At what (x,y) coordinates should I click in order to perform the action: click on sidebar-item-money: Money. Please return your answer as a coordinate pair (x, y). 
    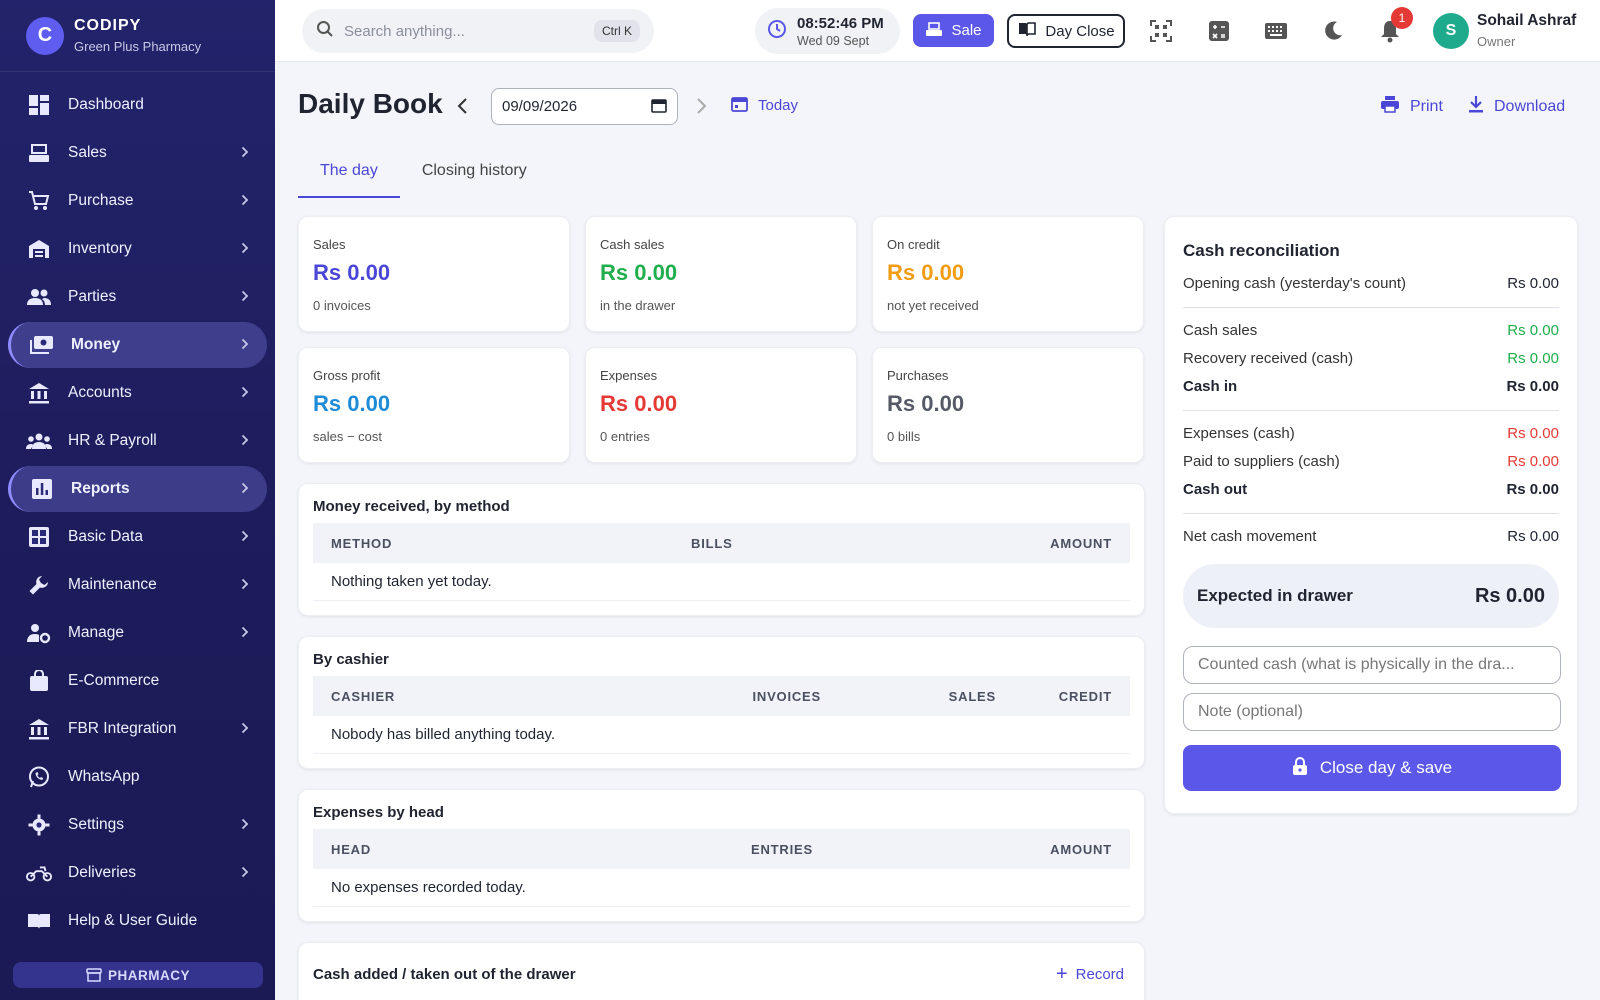
    Looking at the image, I should click on (137, 345).